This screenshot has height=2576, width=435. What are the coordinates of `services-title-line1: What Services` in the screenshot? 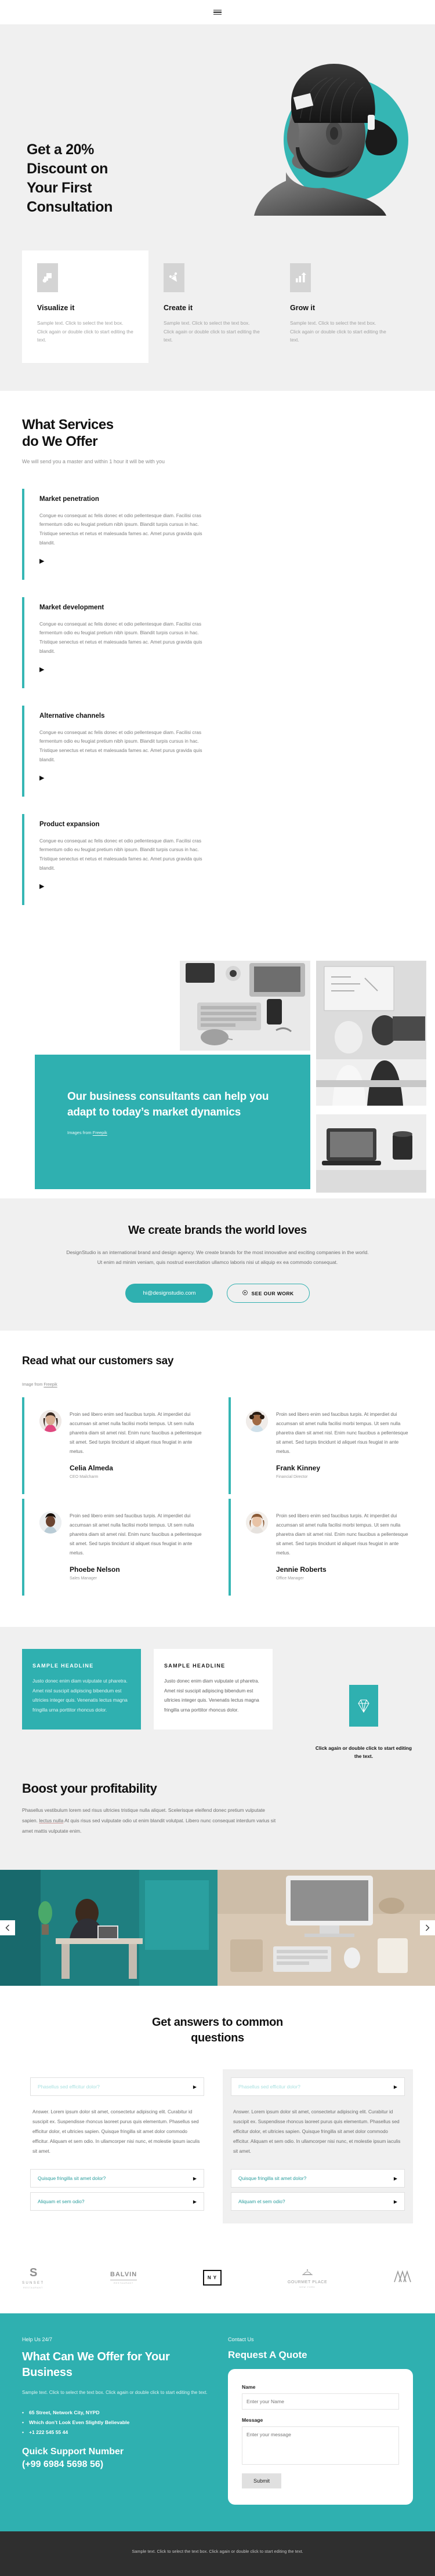 It's located at (68, 425).